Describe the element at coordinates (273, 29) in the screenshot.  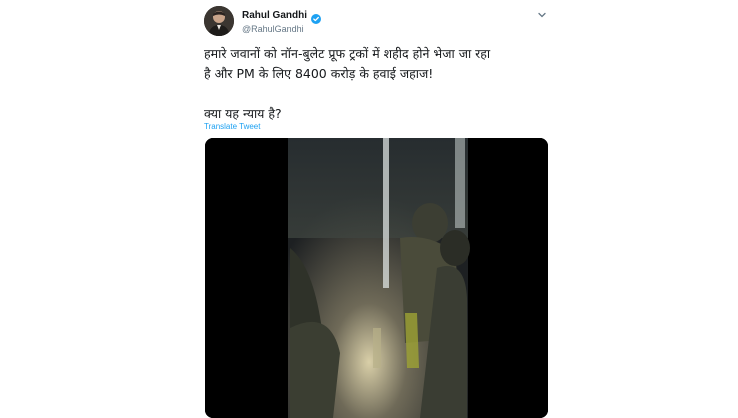
I see `author-handle: @RahulGandhi` at that location.